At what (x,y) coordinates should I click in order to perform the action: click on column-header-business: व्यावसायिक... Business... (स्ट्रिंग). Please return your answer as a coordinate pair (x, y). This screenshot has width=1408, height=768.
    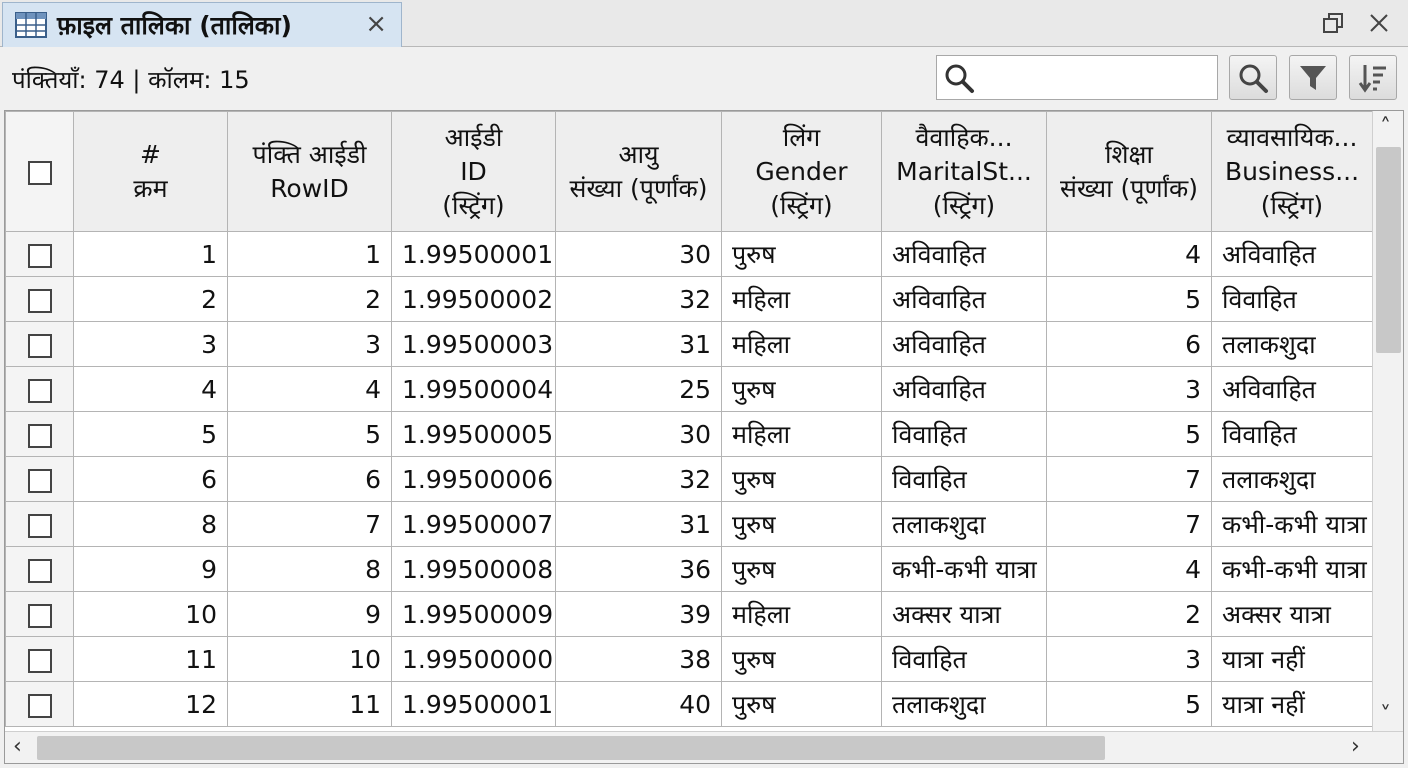
    Looking at the image, I should click on (1292, 171).